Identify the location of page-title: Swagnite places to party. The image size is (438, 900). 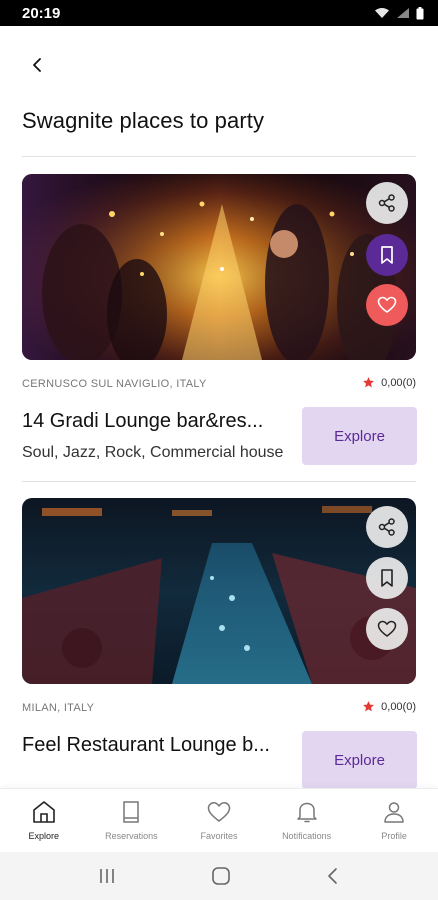
(143, 120).